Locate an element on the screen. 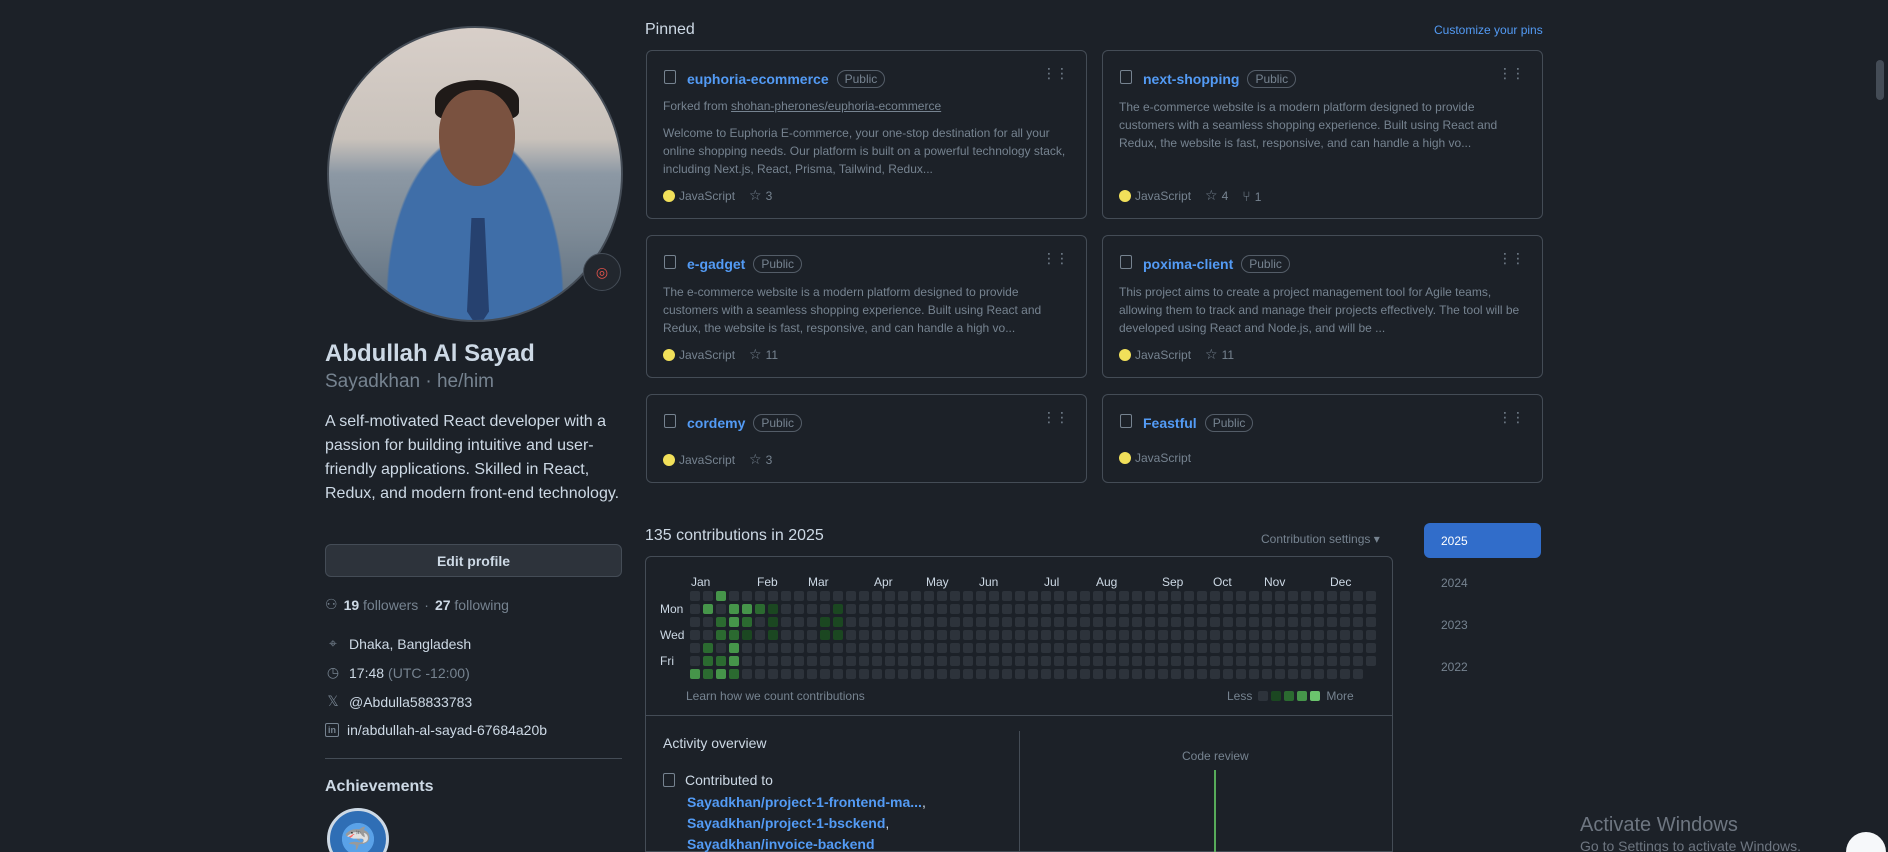 The image size is (1888, 852). following-link: 27 following is located at coordinates (472, 605).